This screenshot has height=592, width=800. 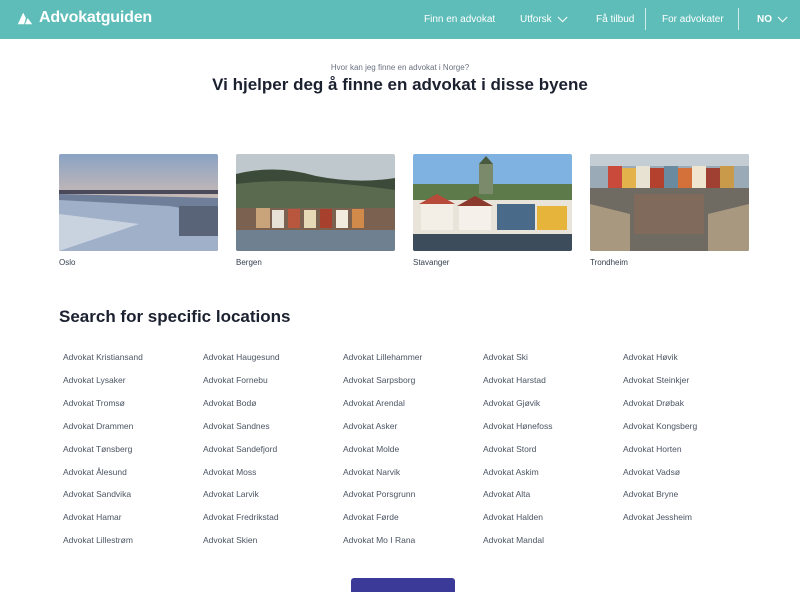 I want to click on location-link: Advokat Halden, so click(x=513, y=517).